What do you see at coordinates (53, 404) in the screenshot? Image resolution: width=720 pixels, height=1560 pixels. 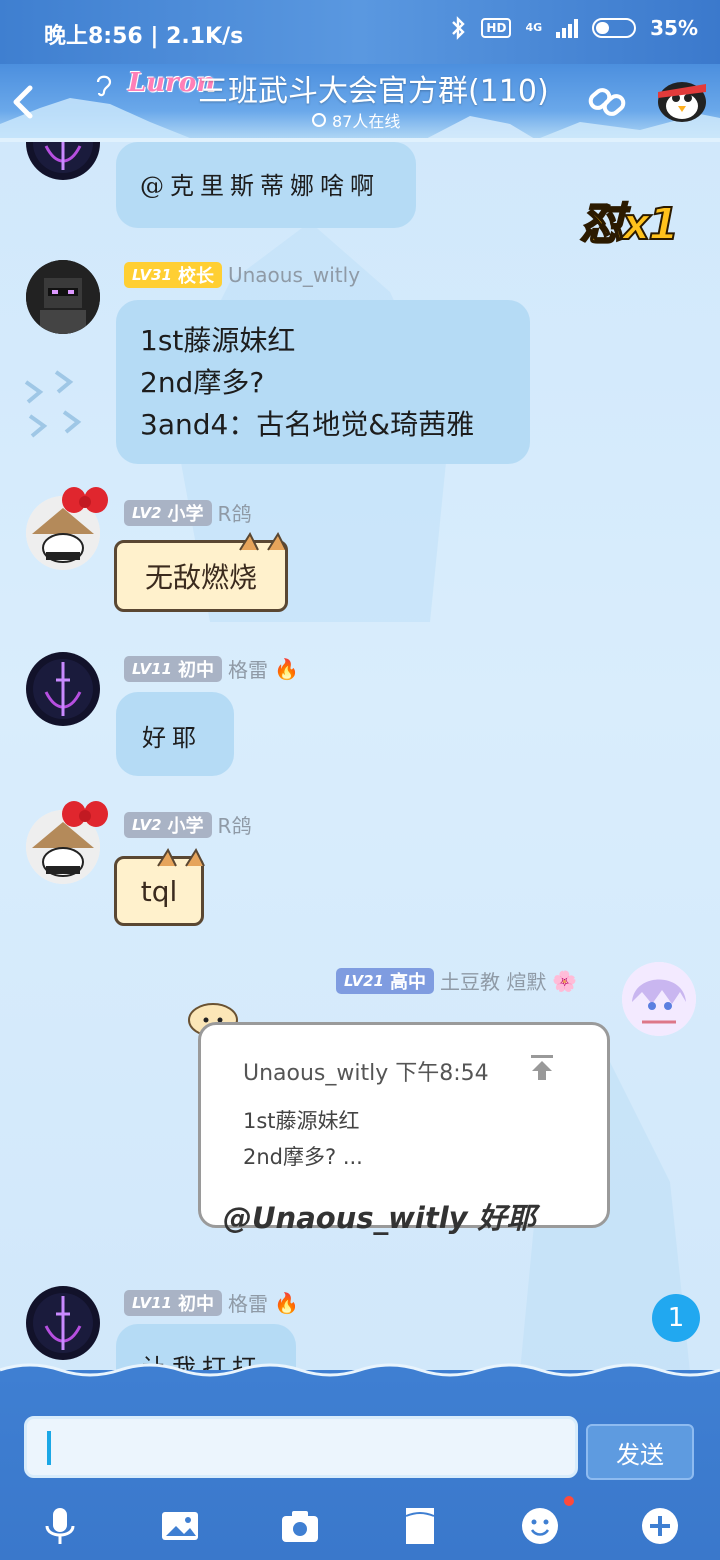 I see `footprints-decoration` at bounding box center [53, 404].